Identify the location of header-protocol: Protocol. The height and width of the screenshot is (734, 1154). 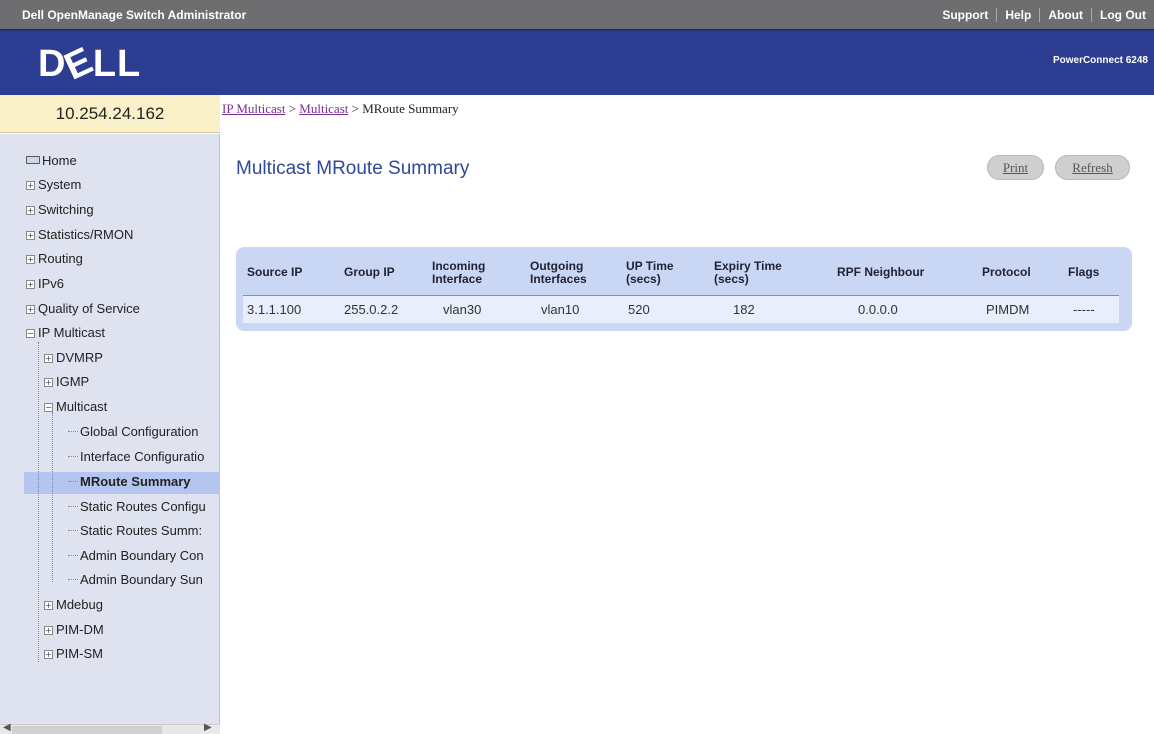
(1006, 272).